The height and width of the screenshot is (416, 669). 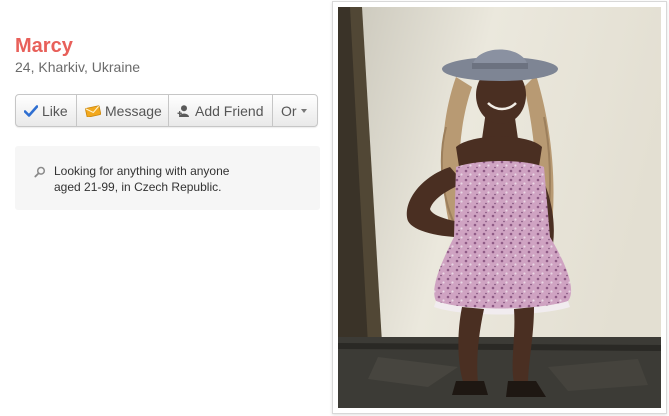 I want to click on chevron-down-icon, so click(x=303, y=110).